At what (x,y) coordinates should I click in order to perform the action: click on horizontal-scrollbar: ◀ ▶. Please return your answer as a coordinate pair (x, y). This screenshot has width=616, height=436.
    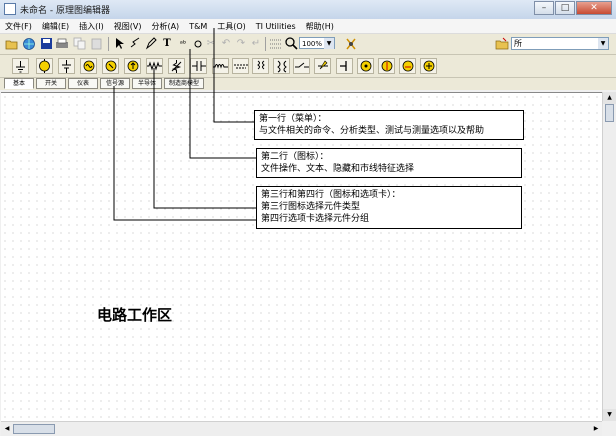
    Looking at the image, I should click on (301, 428).